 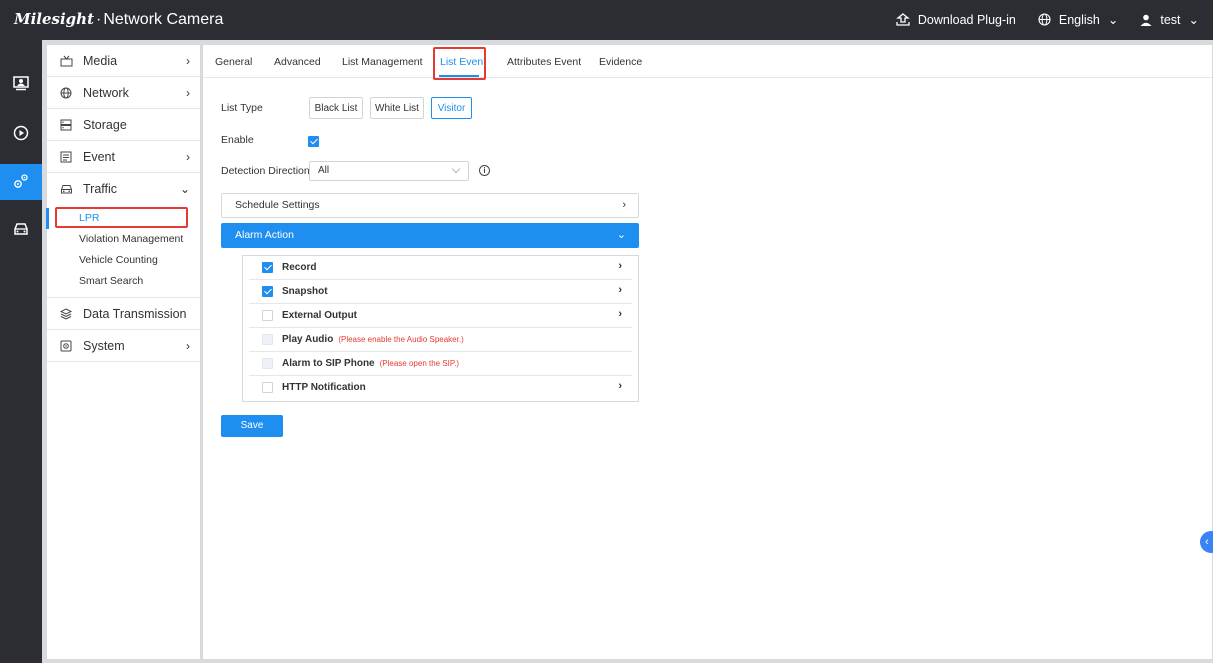 I want to click on alarm-row-record: Record ›, so click(x=440, y=268).